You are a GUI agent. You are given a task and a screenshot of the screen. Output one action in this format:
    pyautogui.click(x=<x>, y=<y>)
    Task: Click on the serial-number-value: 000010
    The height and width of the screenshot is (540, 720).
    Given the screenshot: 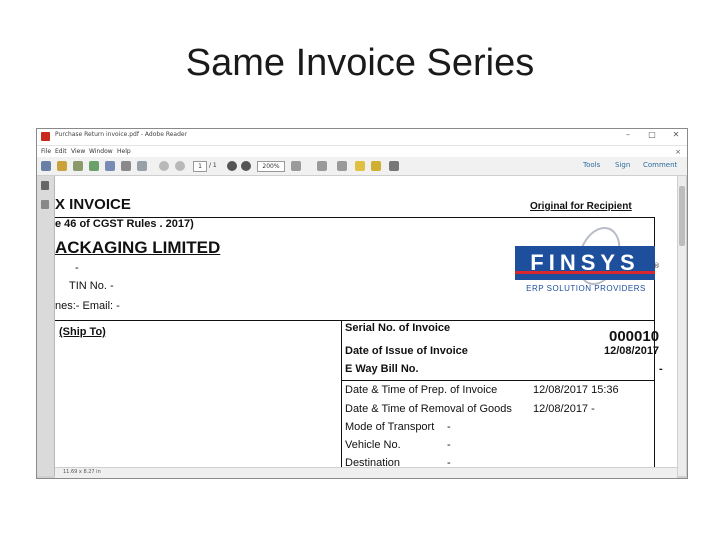 What is the action you would take?
    pyautogui.click(x=634, y=336)
    